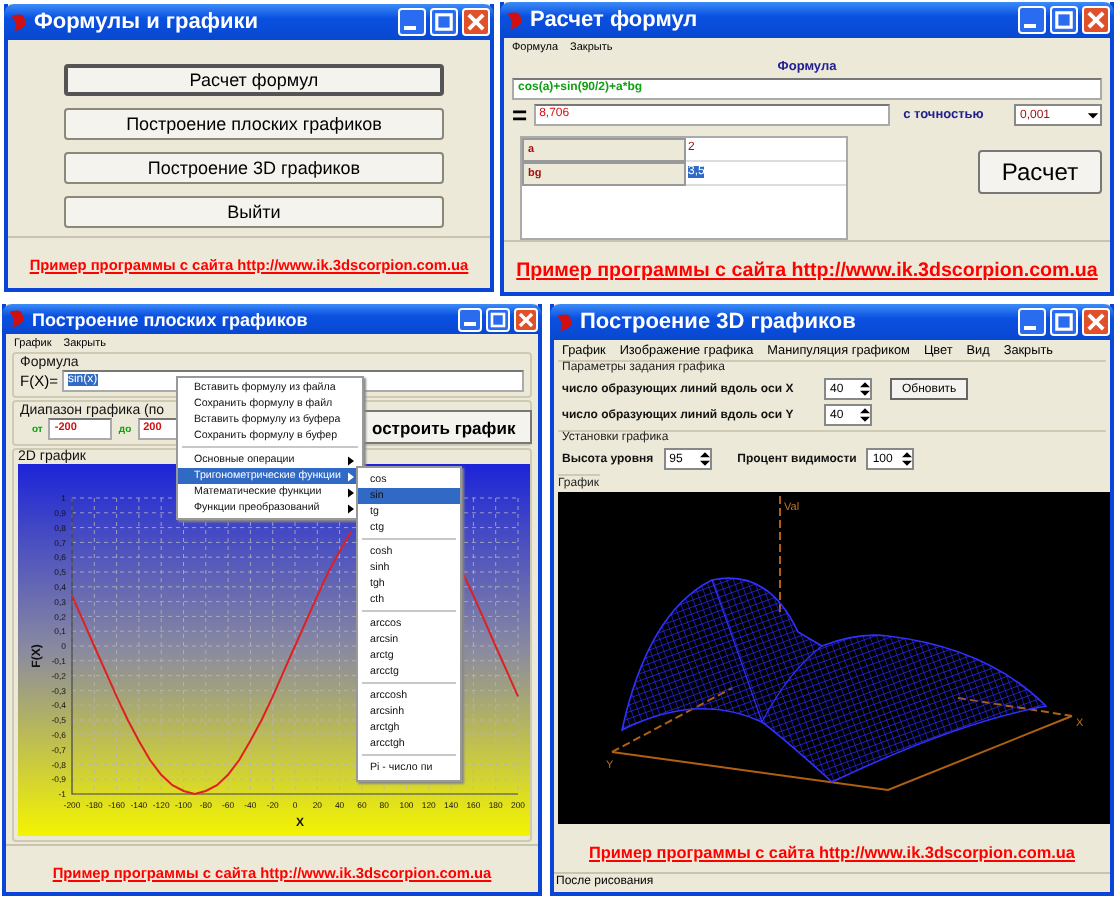 This screenshot has width=1120, height=898. I want to click on window-title: Расчет формул, so click(615, 20).